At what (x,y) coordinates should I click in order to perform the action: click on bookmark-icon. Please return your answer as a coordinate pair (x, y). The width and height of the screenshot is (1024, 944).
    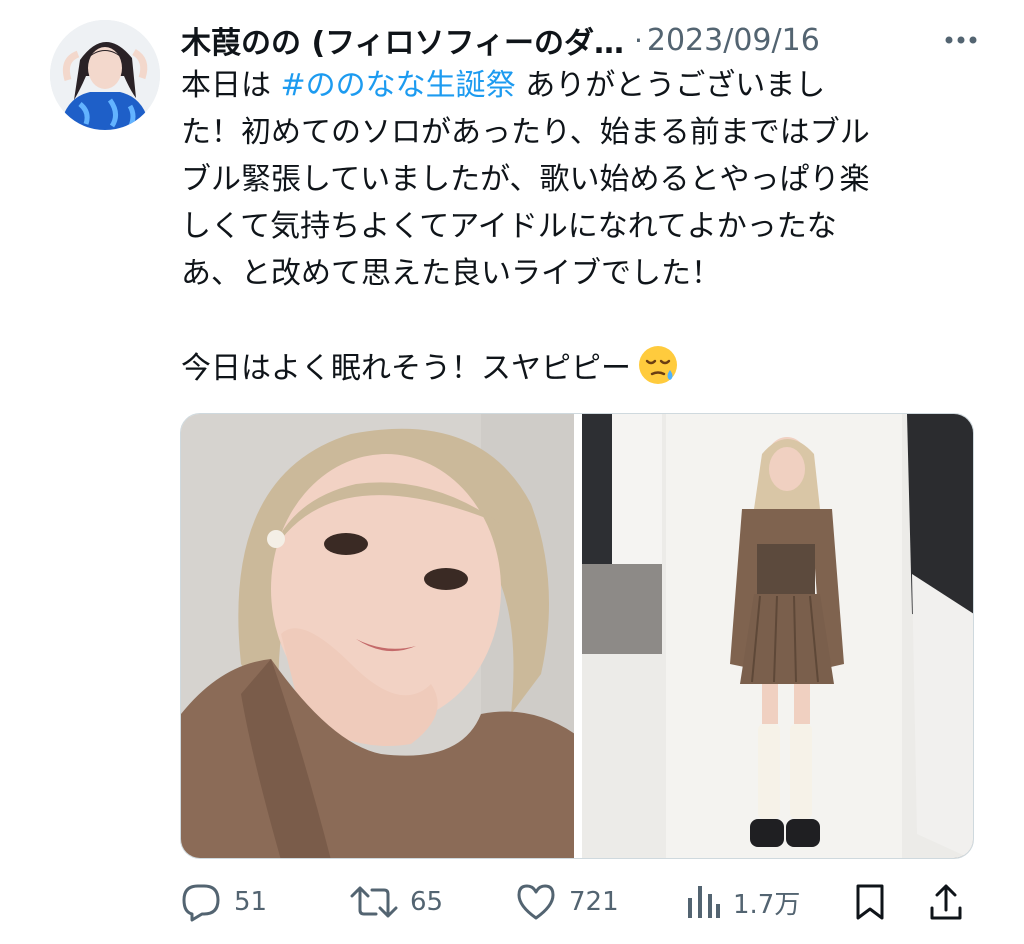
    Looking at the image, I should click on (870, 902).